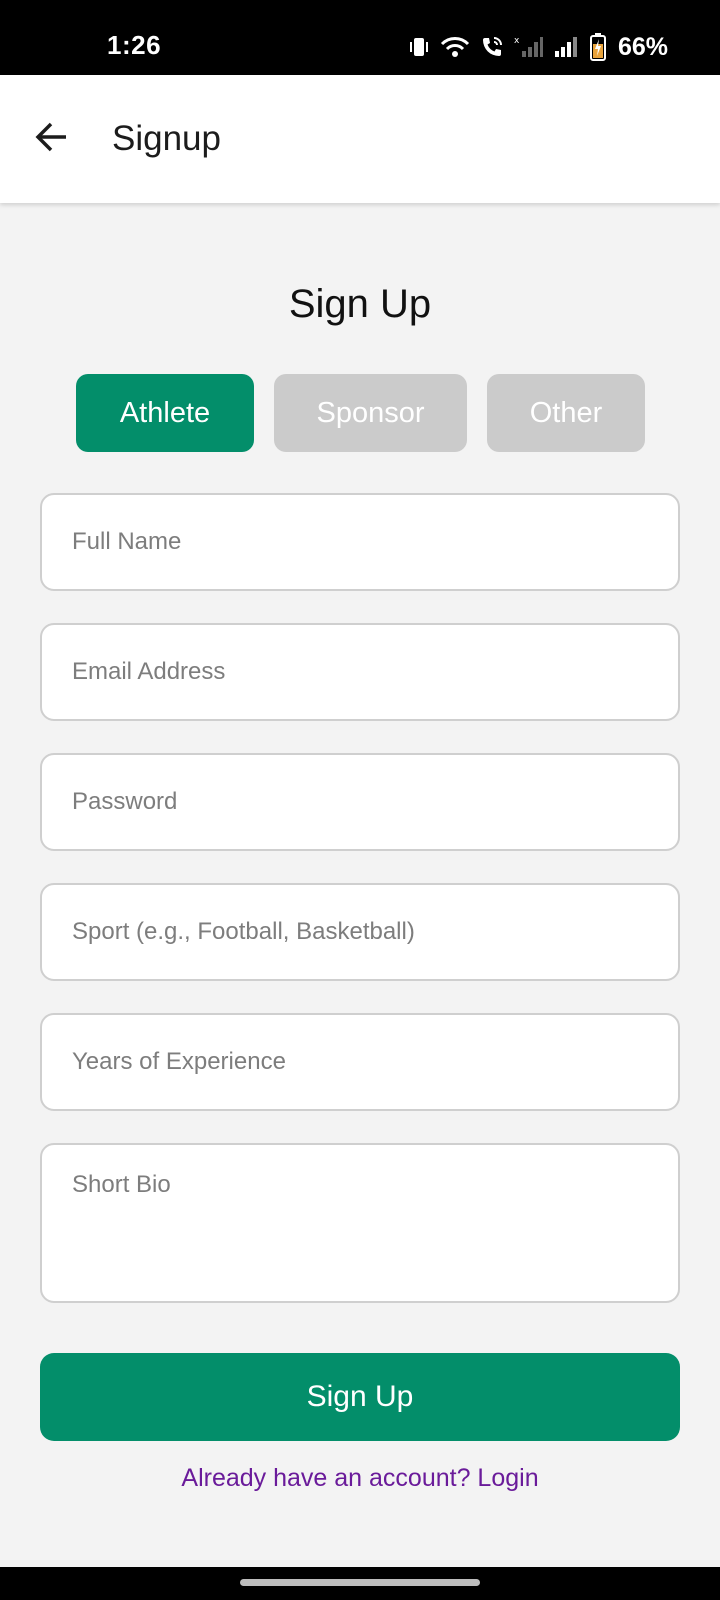 The width and height of the screenshot is (720, 1600). What do you see at coordinates (360, 802) in the screenshot?
I see `password-input` at bounding box center [360, 802].